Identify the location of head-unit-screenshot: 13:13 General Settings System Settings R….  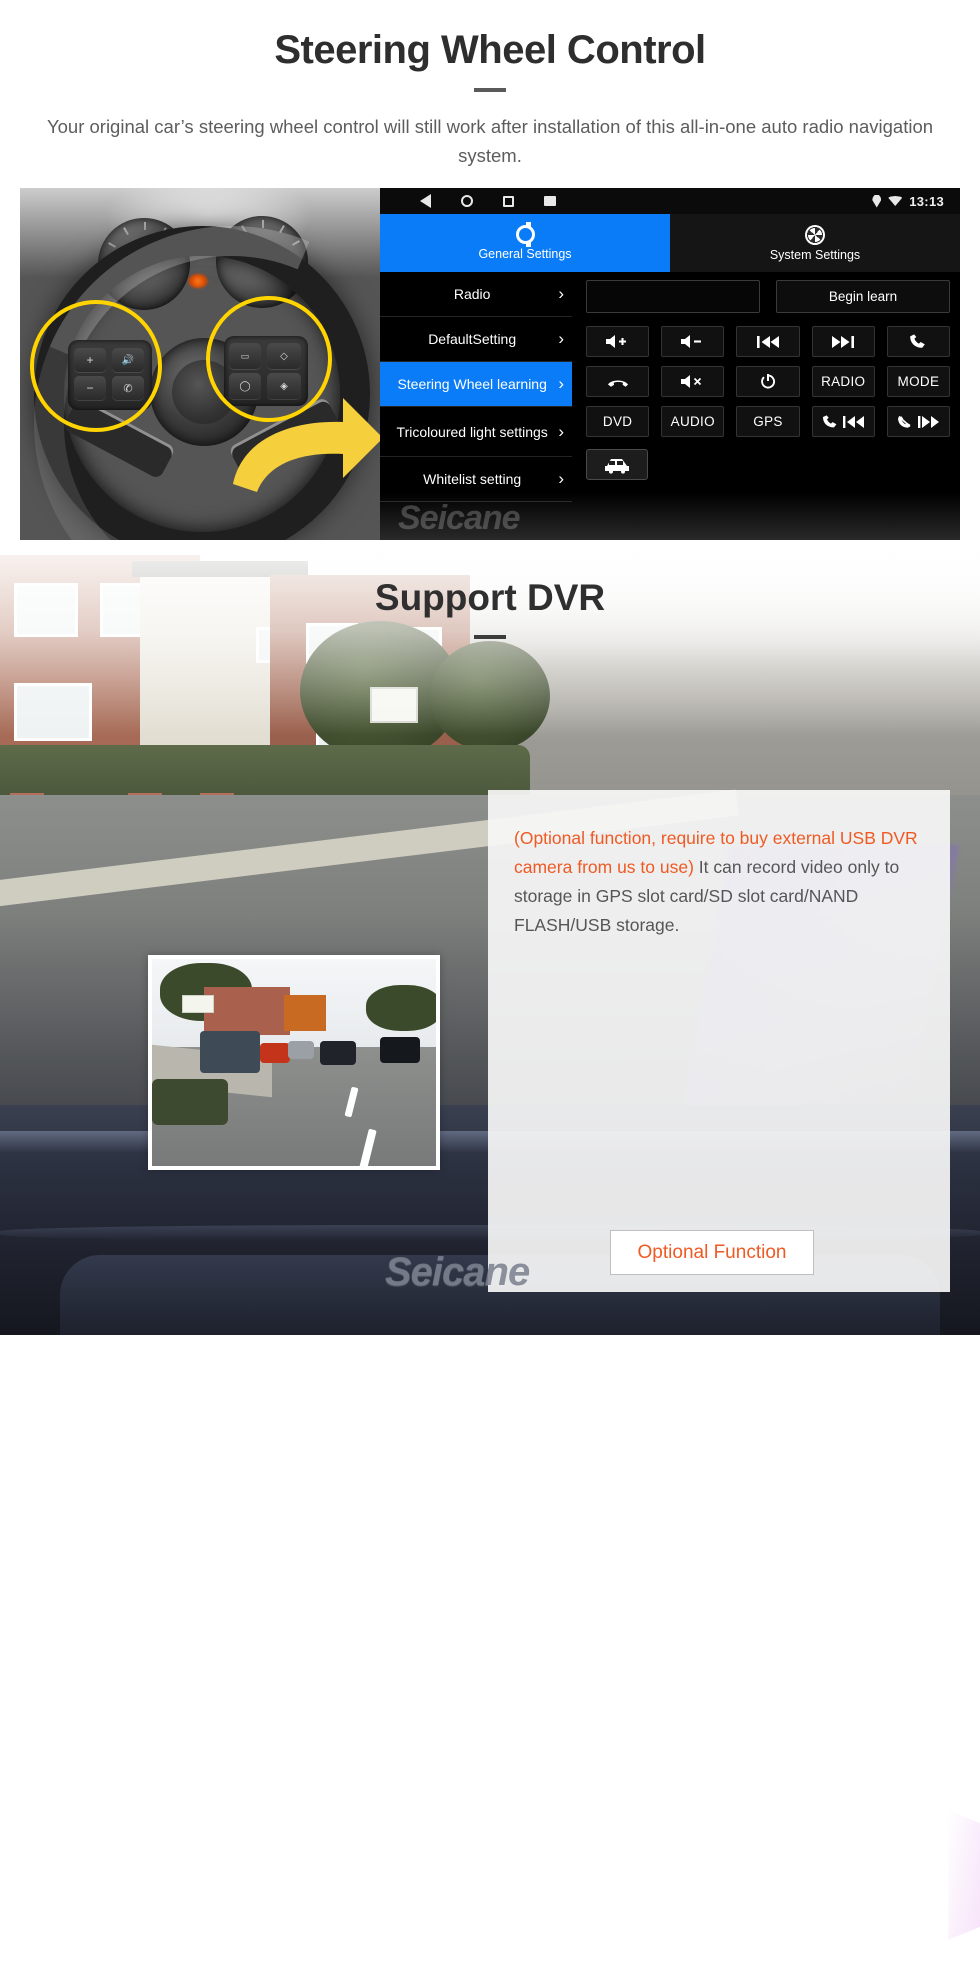
(670, 364).